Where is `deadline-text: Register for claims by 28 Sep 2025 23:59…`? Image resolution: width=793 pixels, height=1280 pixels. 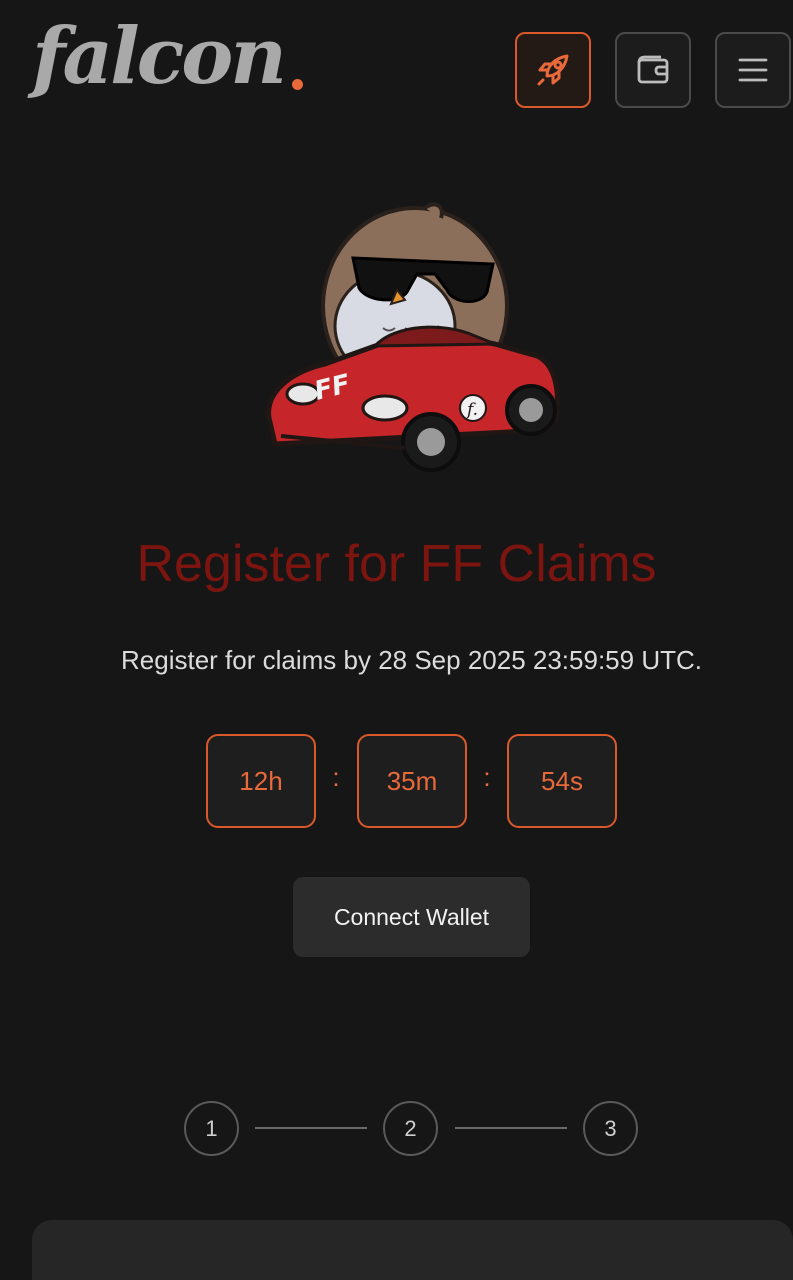
deadline-text: Register for claims by 28 Sep 2025 23:59… is located at coordinates (411, 660).